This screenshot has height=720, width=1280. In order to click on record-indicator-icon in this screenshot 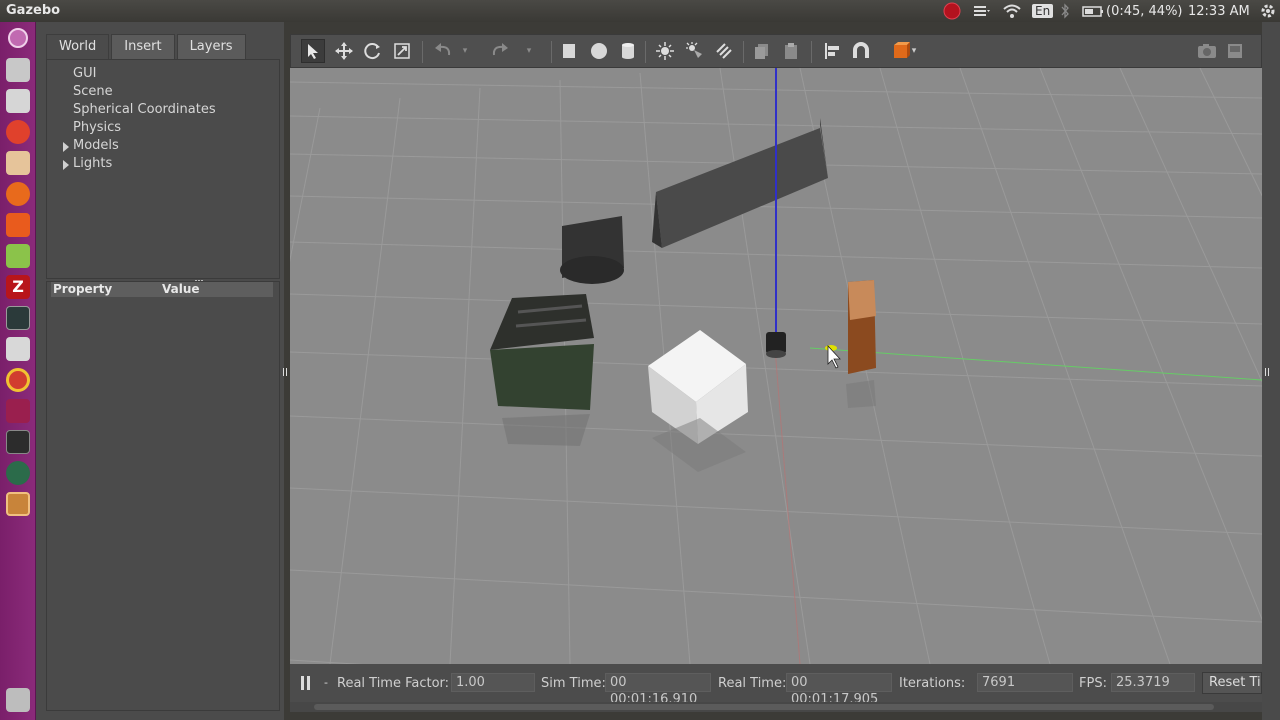, I will do `click(952, 11)`.